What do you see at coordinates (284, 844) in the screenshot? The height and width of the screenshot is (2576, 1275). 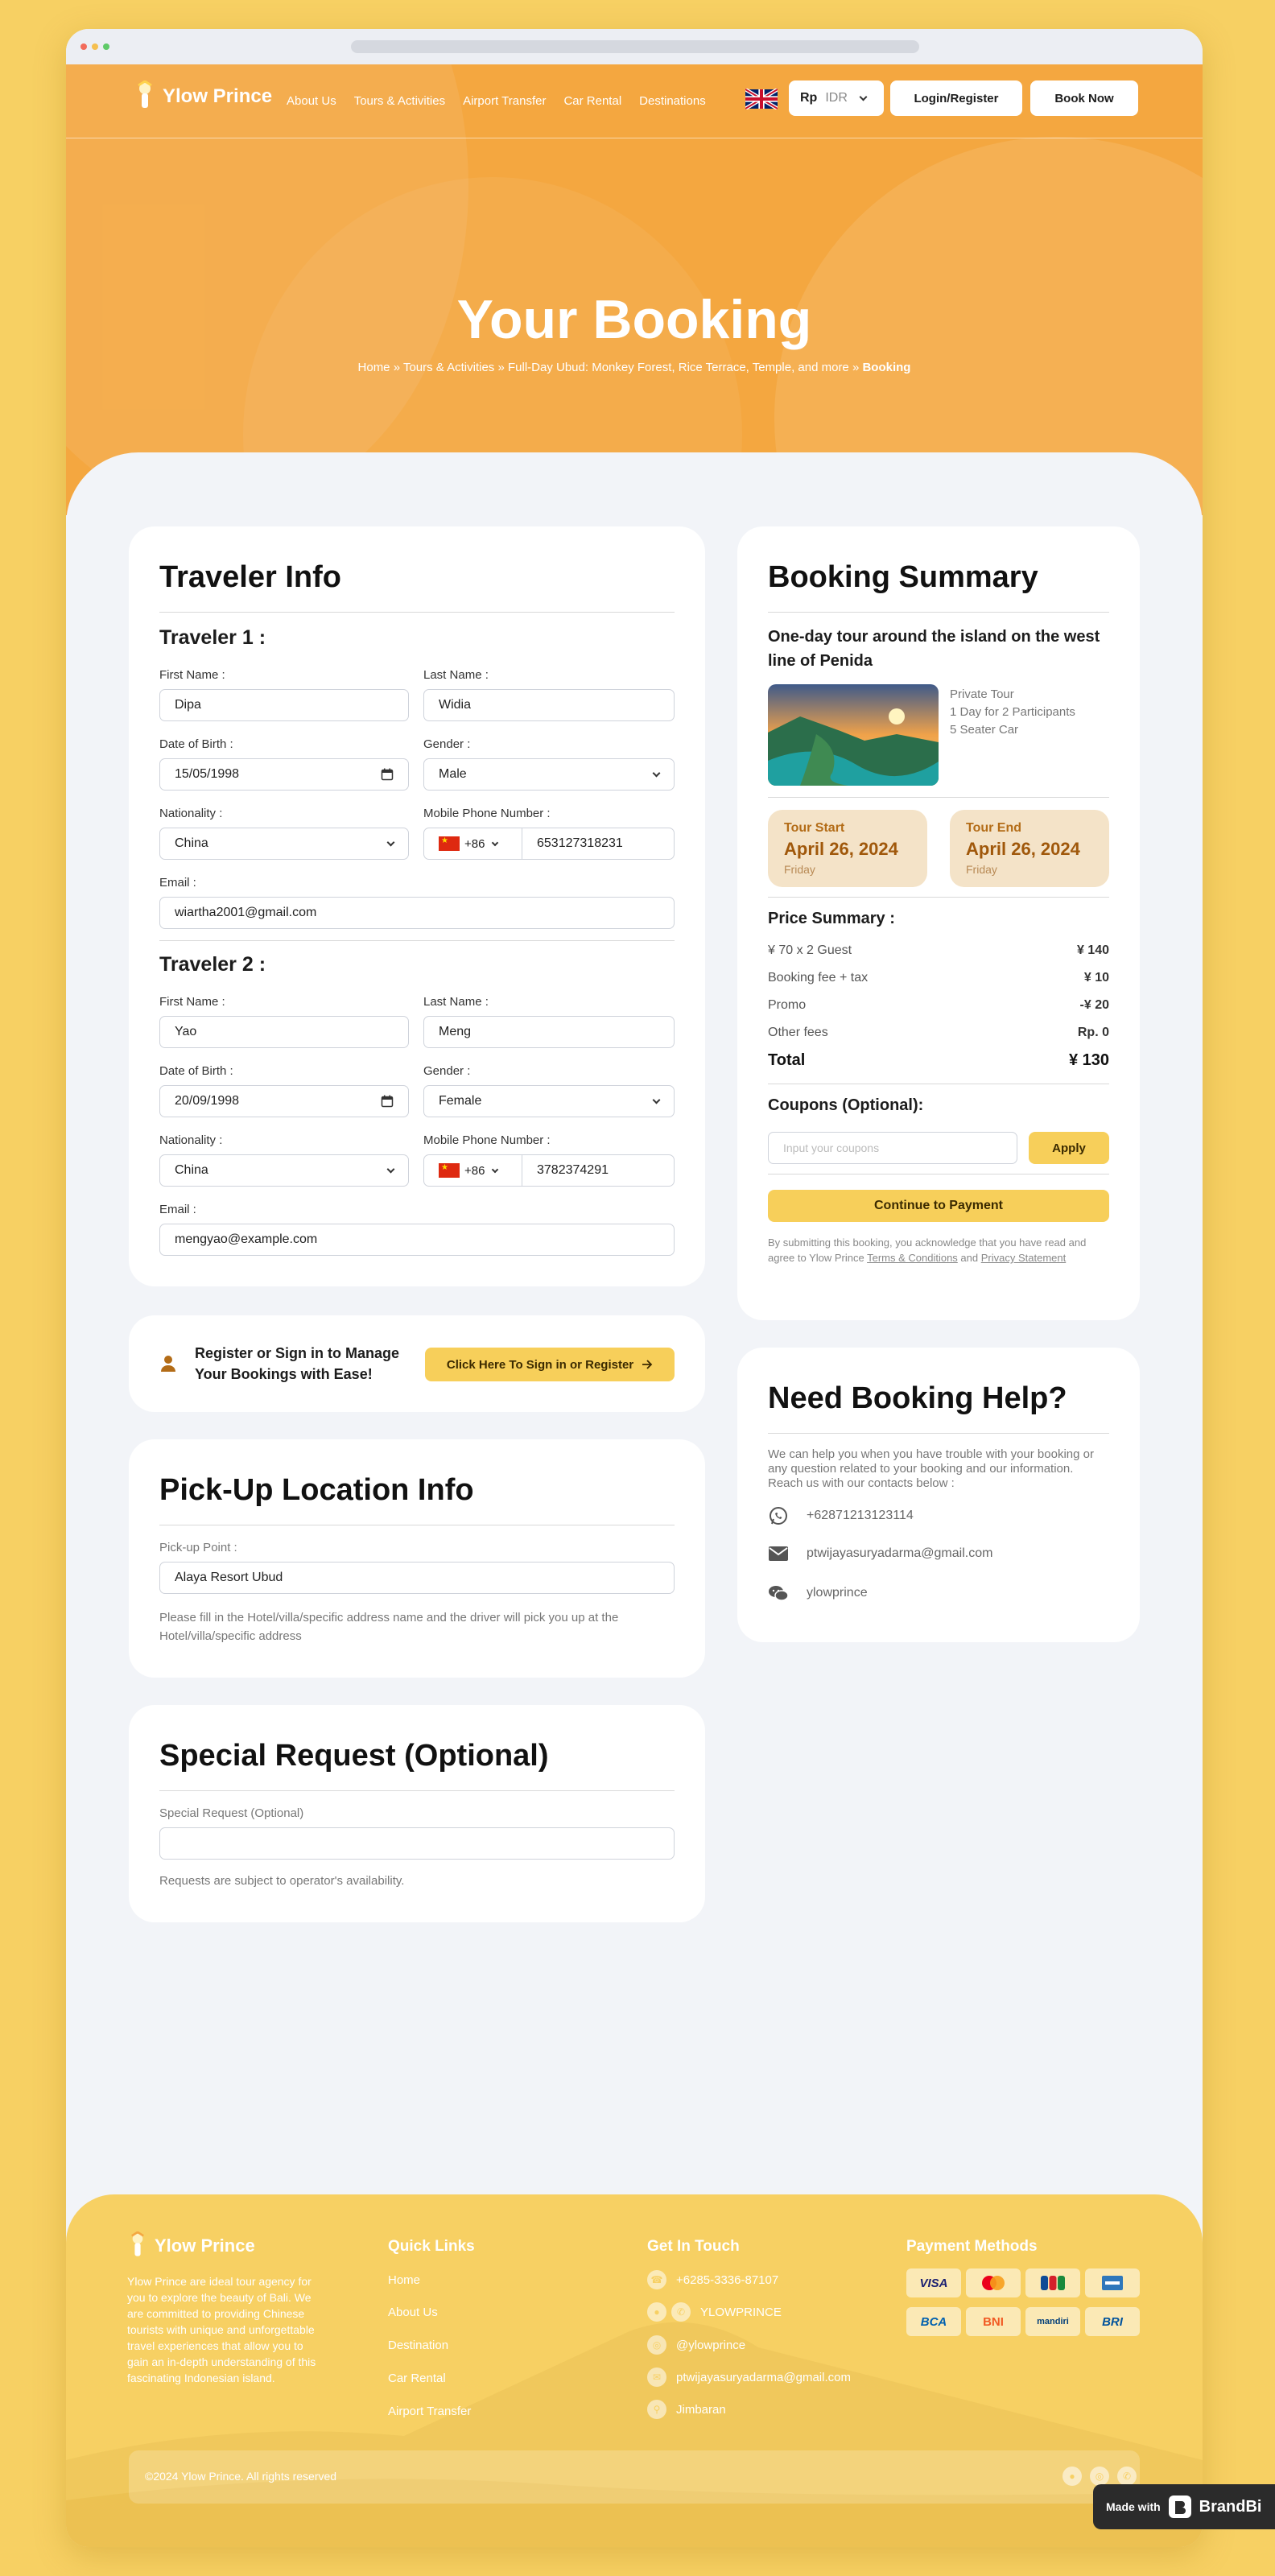 I see `t1-nationality-select: China` at bounding box center [284, 844].